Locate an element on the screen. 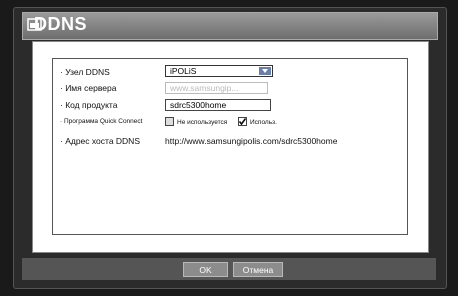  server-name-label: · Имя сервера is located at coordinates (88, 88).